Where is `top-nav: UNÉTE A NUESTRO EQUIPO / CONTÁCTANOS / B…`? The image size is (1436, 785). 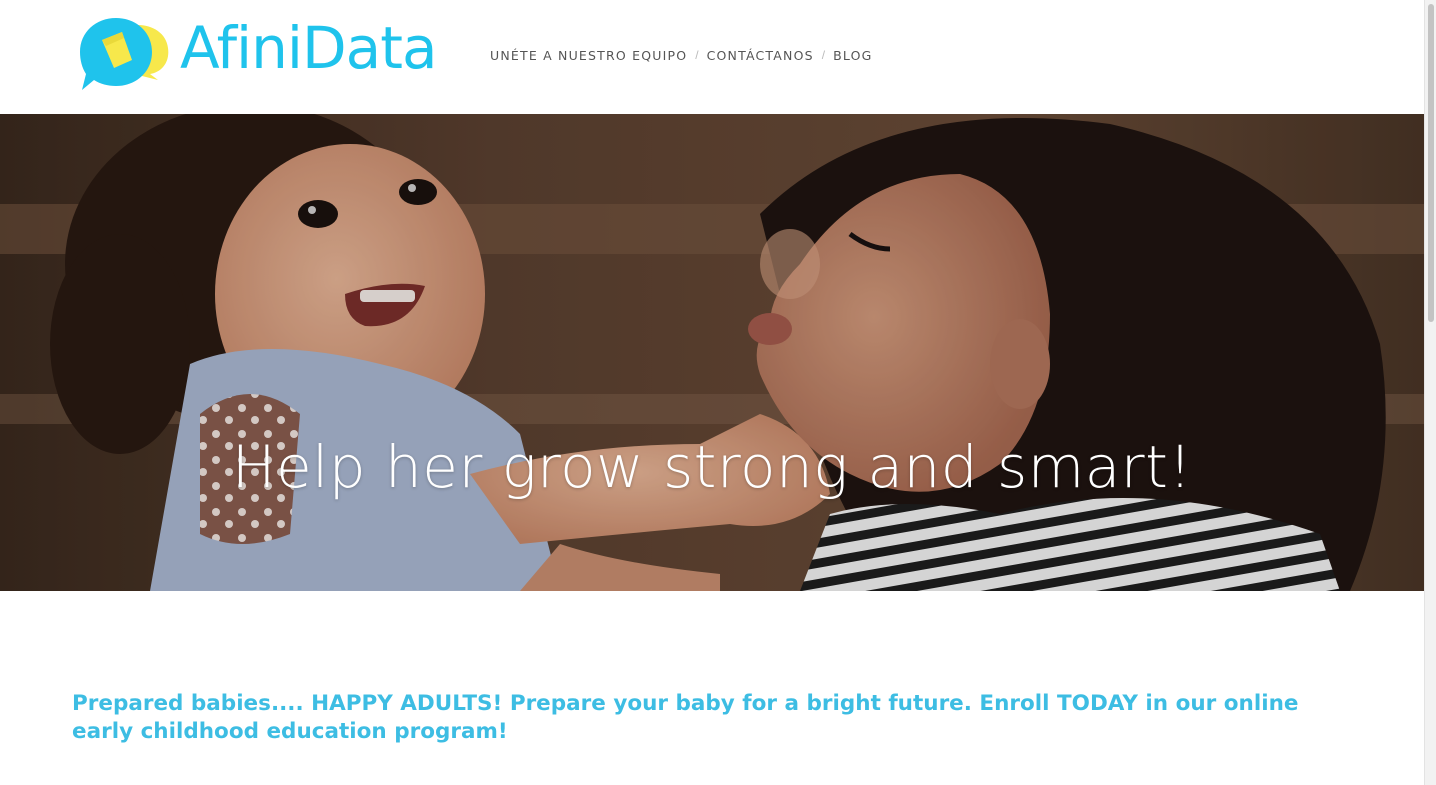 top-nav: UNÉTE A NUESTRO EQUIPO / CONTÁCTANOS / B… is located at coordinates (681, 55).